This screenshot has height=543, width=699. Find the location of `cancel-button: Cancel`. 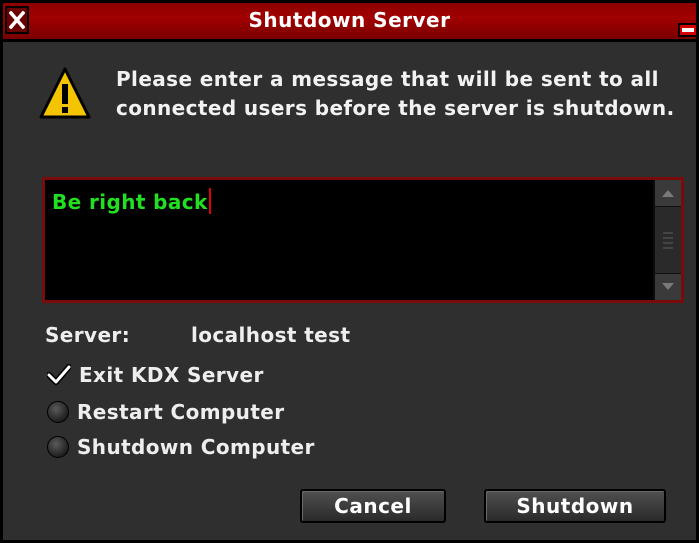

cancel-button: Cancel is located at coordinates (373, 506).